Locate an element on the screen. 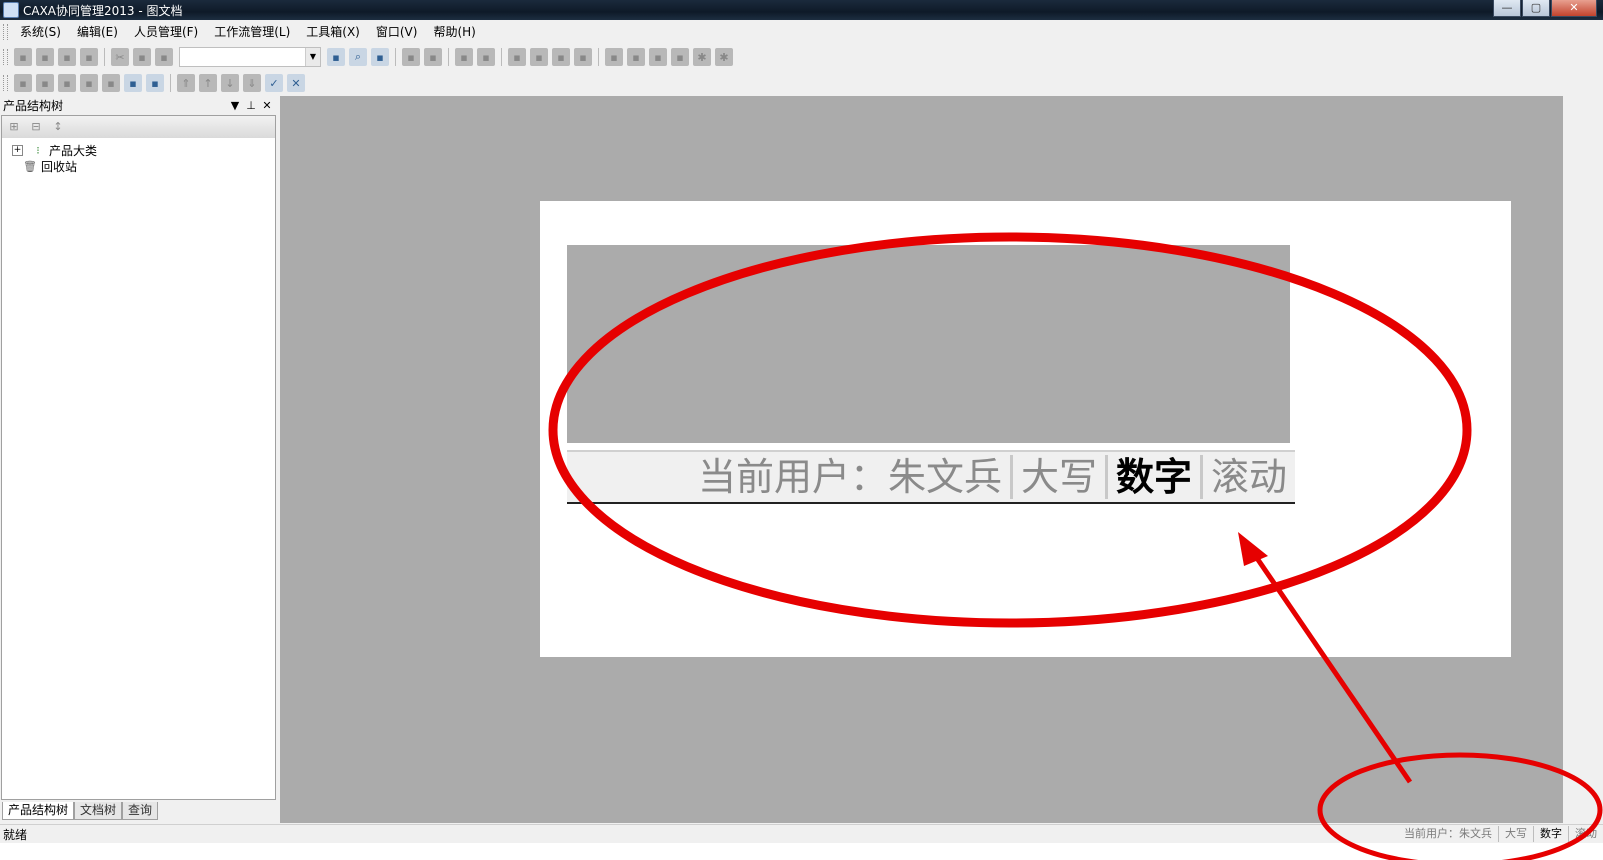 The height and width of the screenshot is (860, 1603). menu-workflow: 工作流管理(L) is located at coordinates (252, 32).